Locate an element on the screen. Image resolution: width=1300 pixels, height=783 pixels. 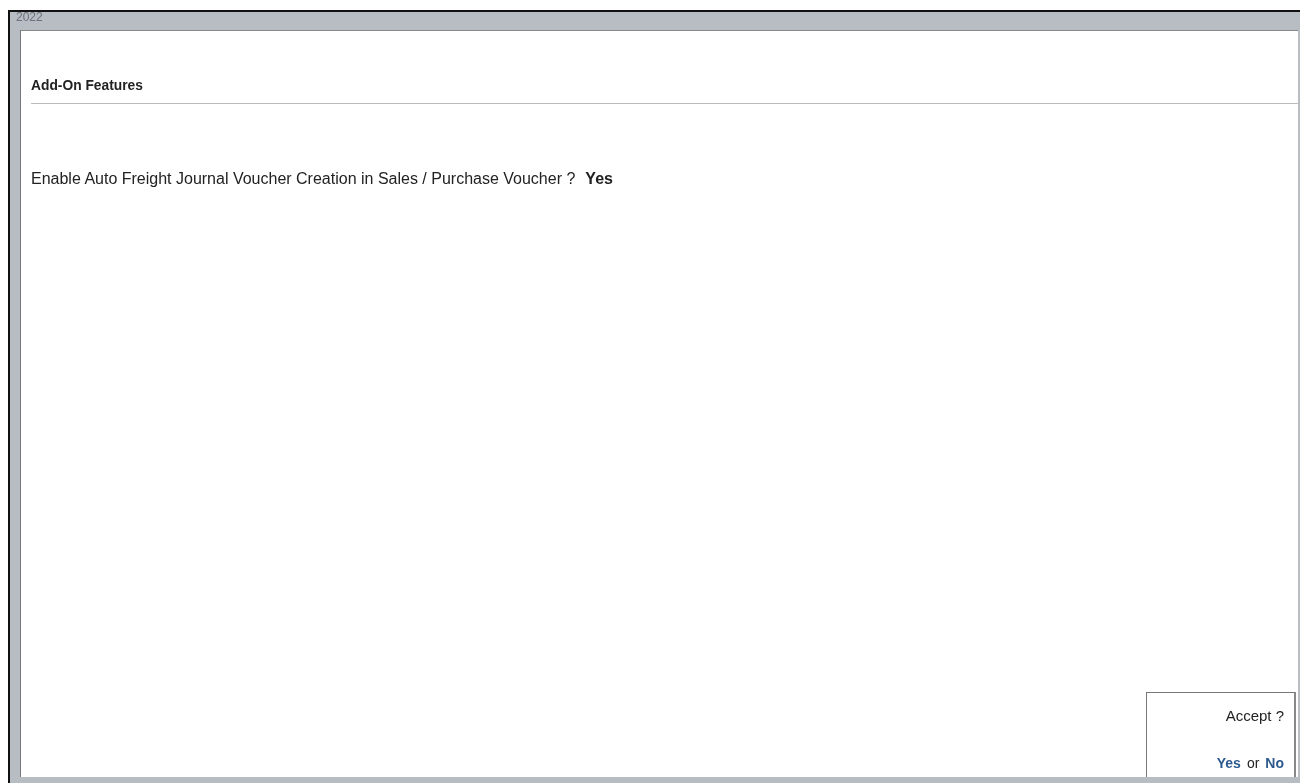
or-text: or is located at coordinates (1253, 763).